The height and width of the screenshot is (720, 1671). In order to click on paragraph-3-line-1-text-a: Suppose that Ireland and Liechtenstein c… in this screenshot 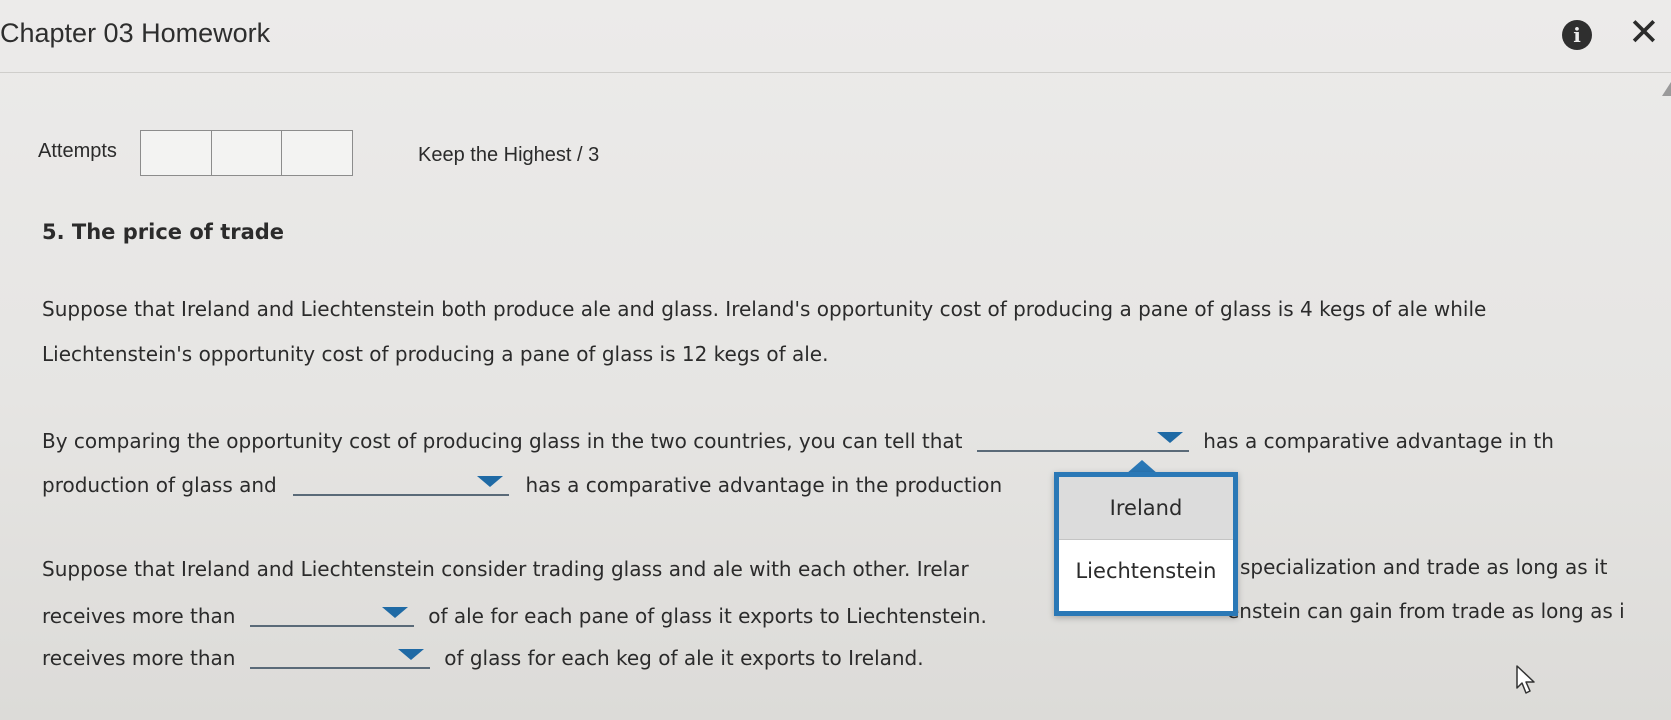, I will do `click(505, 569)`.